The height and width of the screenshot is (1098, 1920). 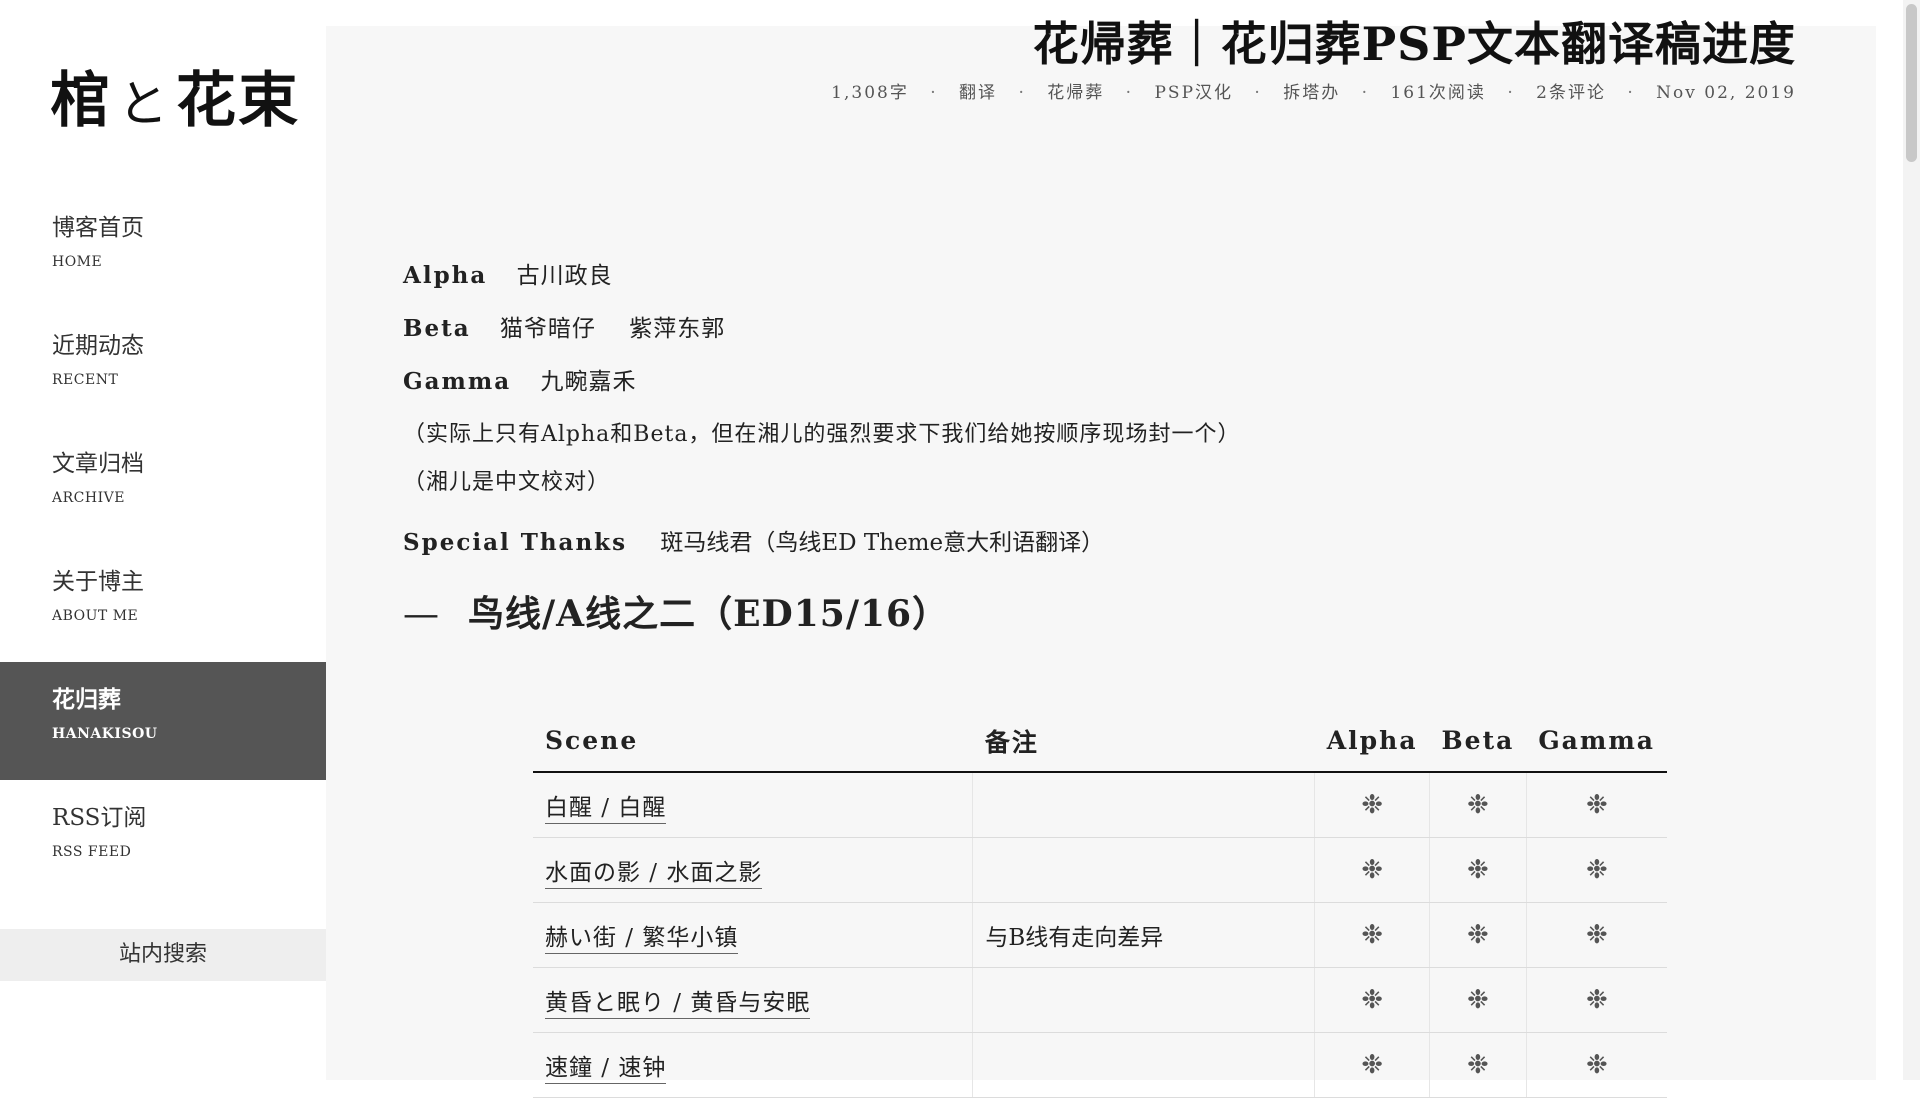 I want to click on scene-link: 黄昏と眠り / 黄昏与安眠, so click(x=678, y=1004).